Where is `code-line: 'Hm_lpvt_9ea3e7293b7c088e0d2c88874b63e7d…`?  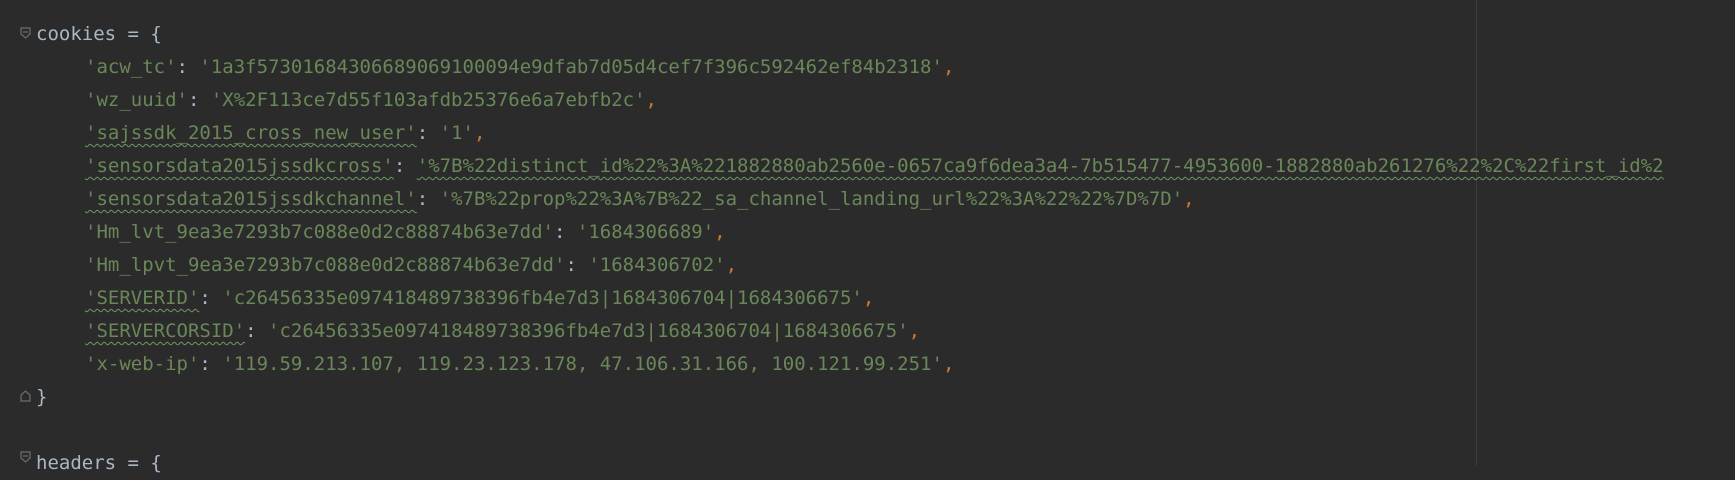 code-line: 'Hm_lpvt_9ea3e7293b7c088e0d2c88874b63e7d… is located at coordinates (411, 265).